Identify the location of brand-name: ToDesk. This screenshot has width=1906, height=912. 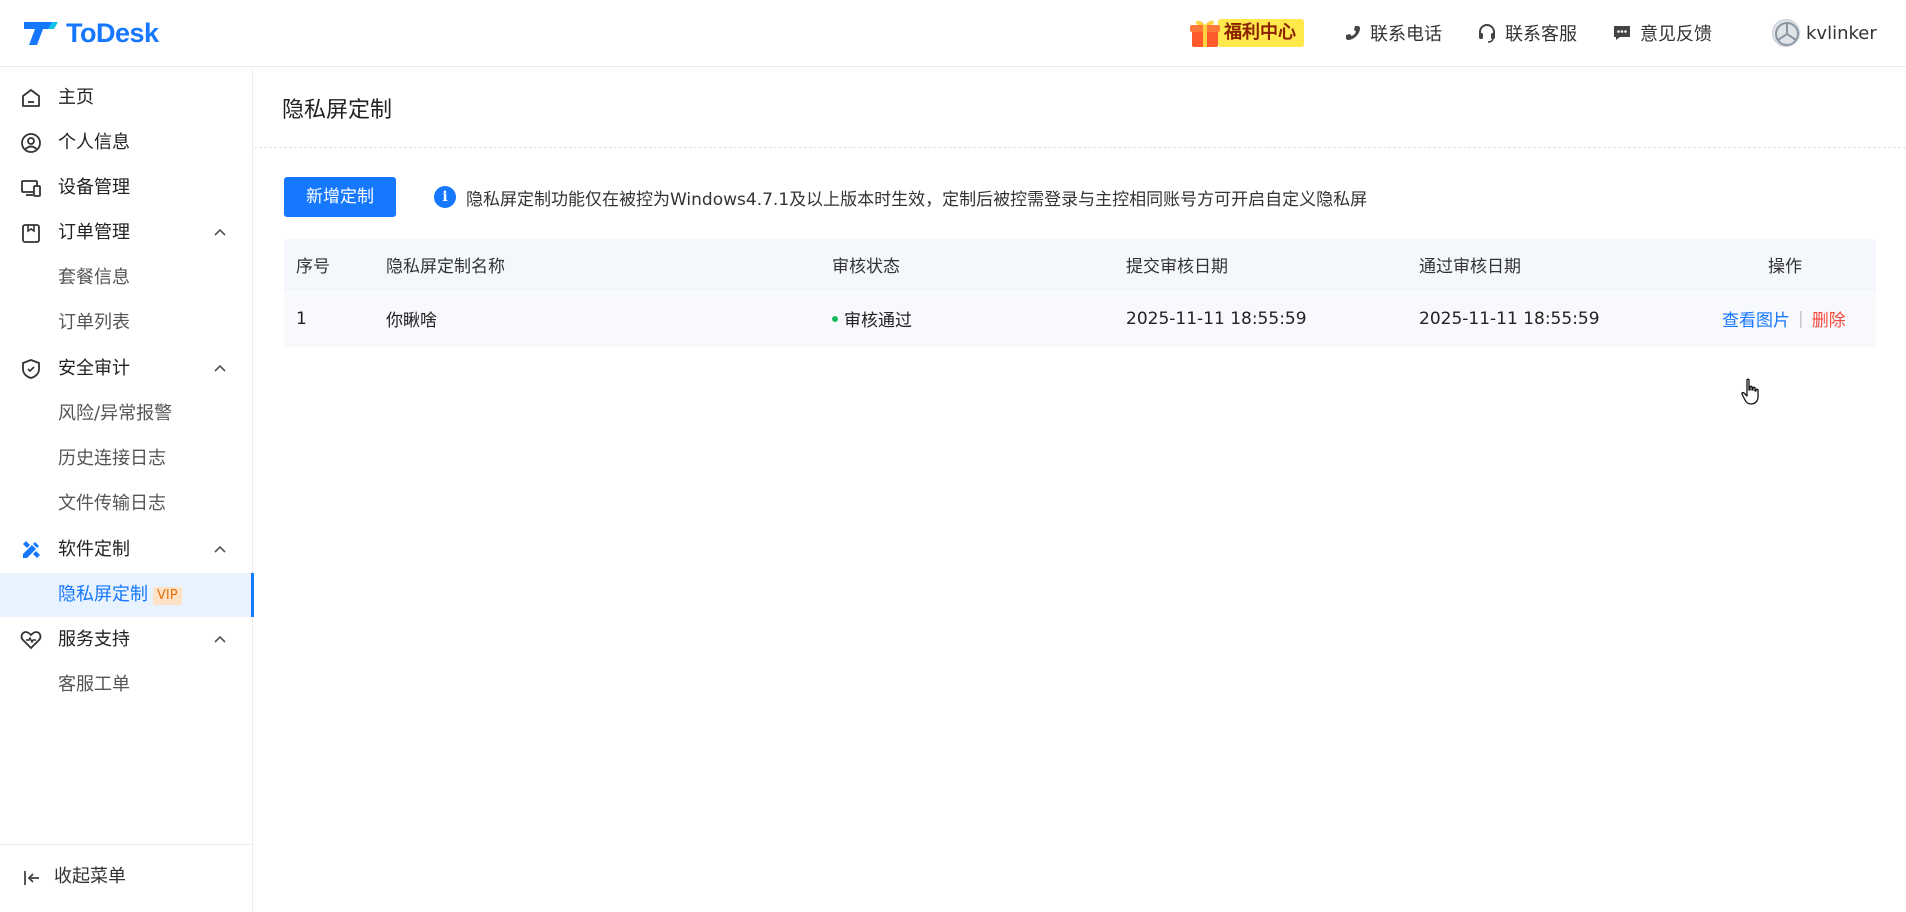
(112, 32).